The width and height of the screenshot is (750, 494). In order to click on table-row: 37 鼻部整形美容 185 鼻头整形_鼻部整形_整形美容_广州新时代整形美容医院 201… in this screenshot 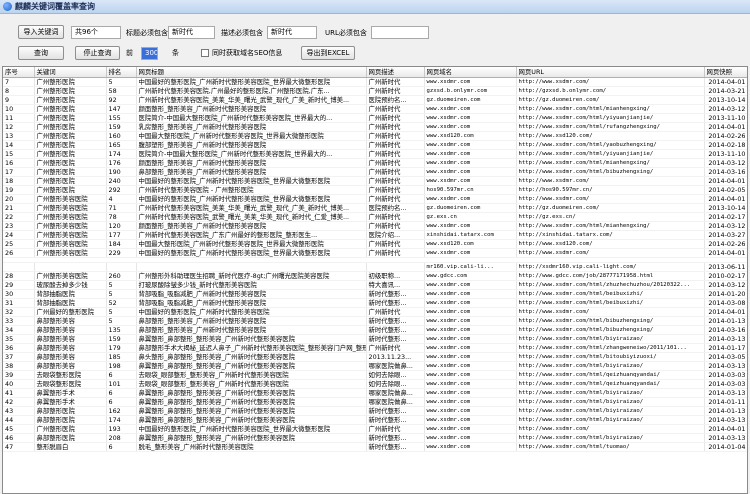, I will do `click(375, 357)`.